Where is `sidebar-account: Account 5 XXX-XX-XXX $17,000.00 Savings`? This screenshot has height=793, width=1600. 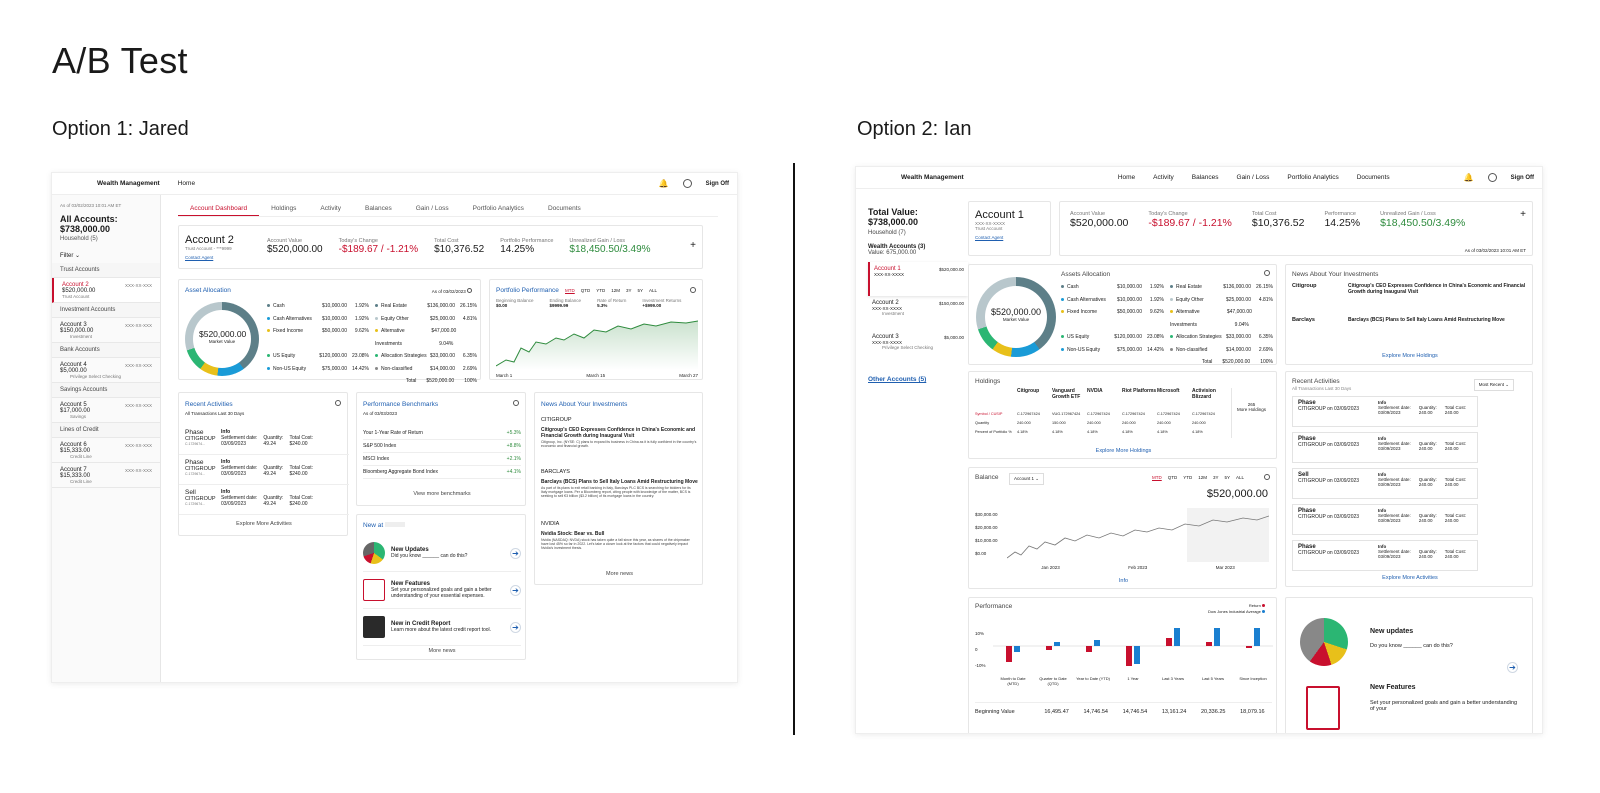 sidebar-account: Account 5 XXX-XX-XXX $17,000.00 Savings is located at coordinates (106, 410).